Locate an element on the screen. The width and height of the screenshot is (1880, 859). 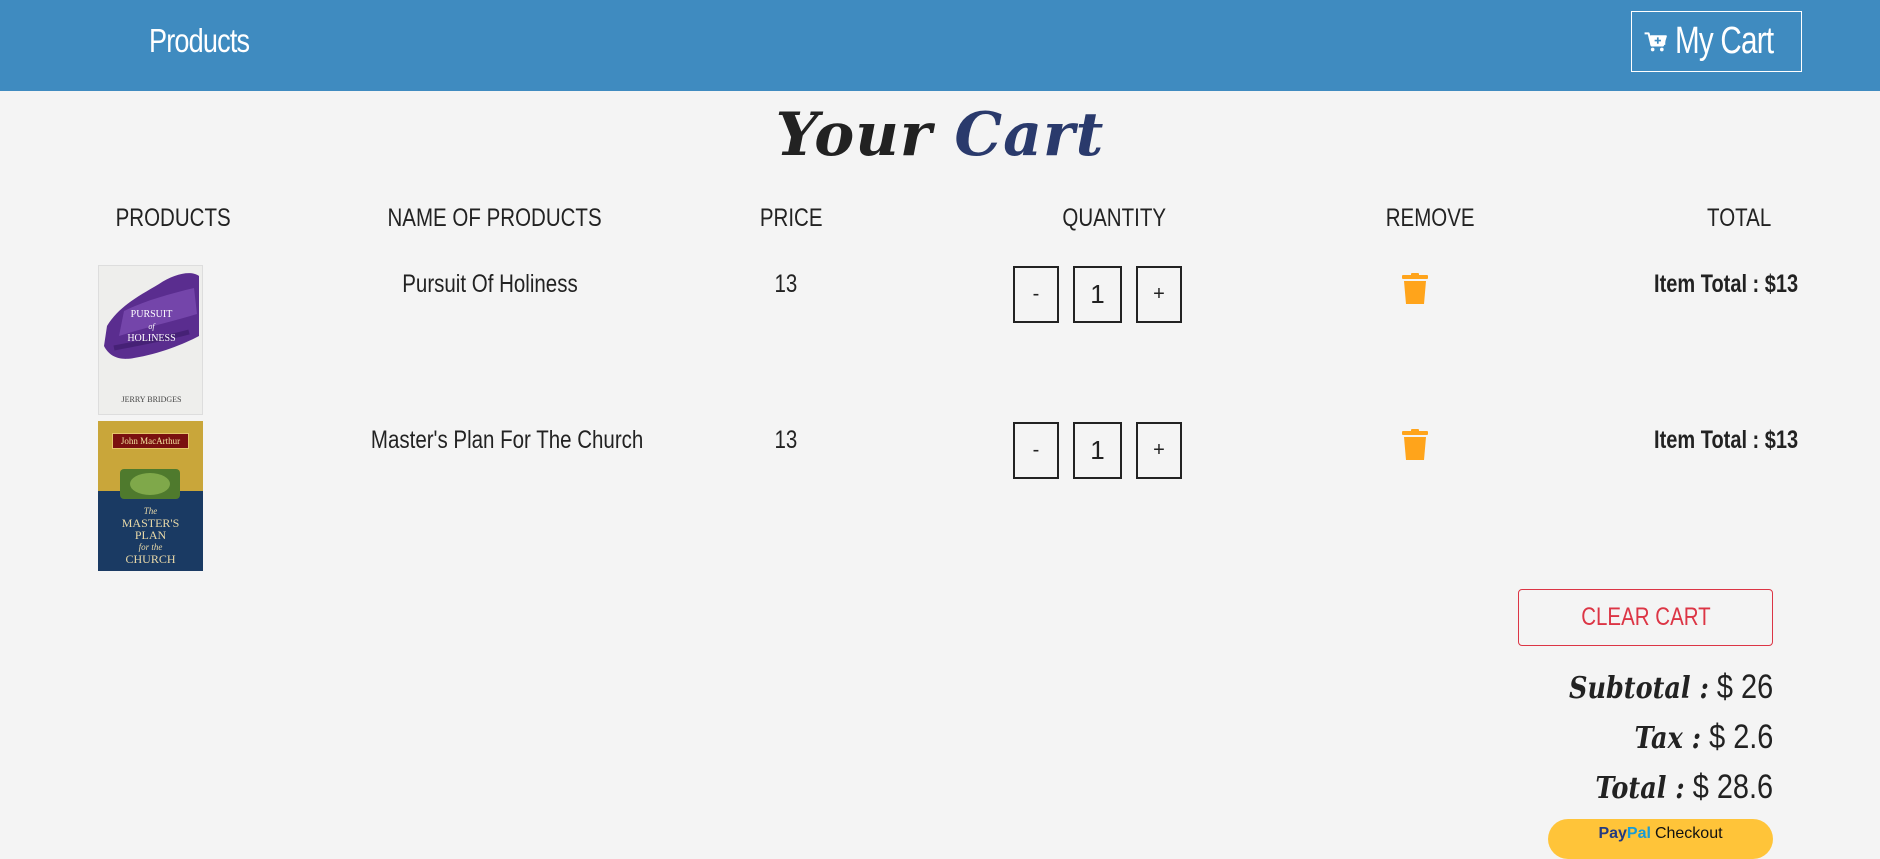
paypal-checkout-button: PayPal Checkout is located at coordinates (1660, 839).